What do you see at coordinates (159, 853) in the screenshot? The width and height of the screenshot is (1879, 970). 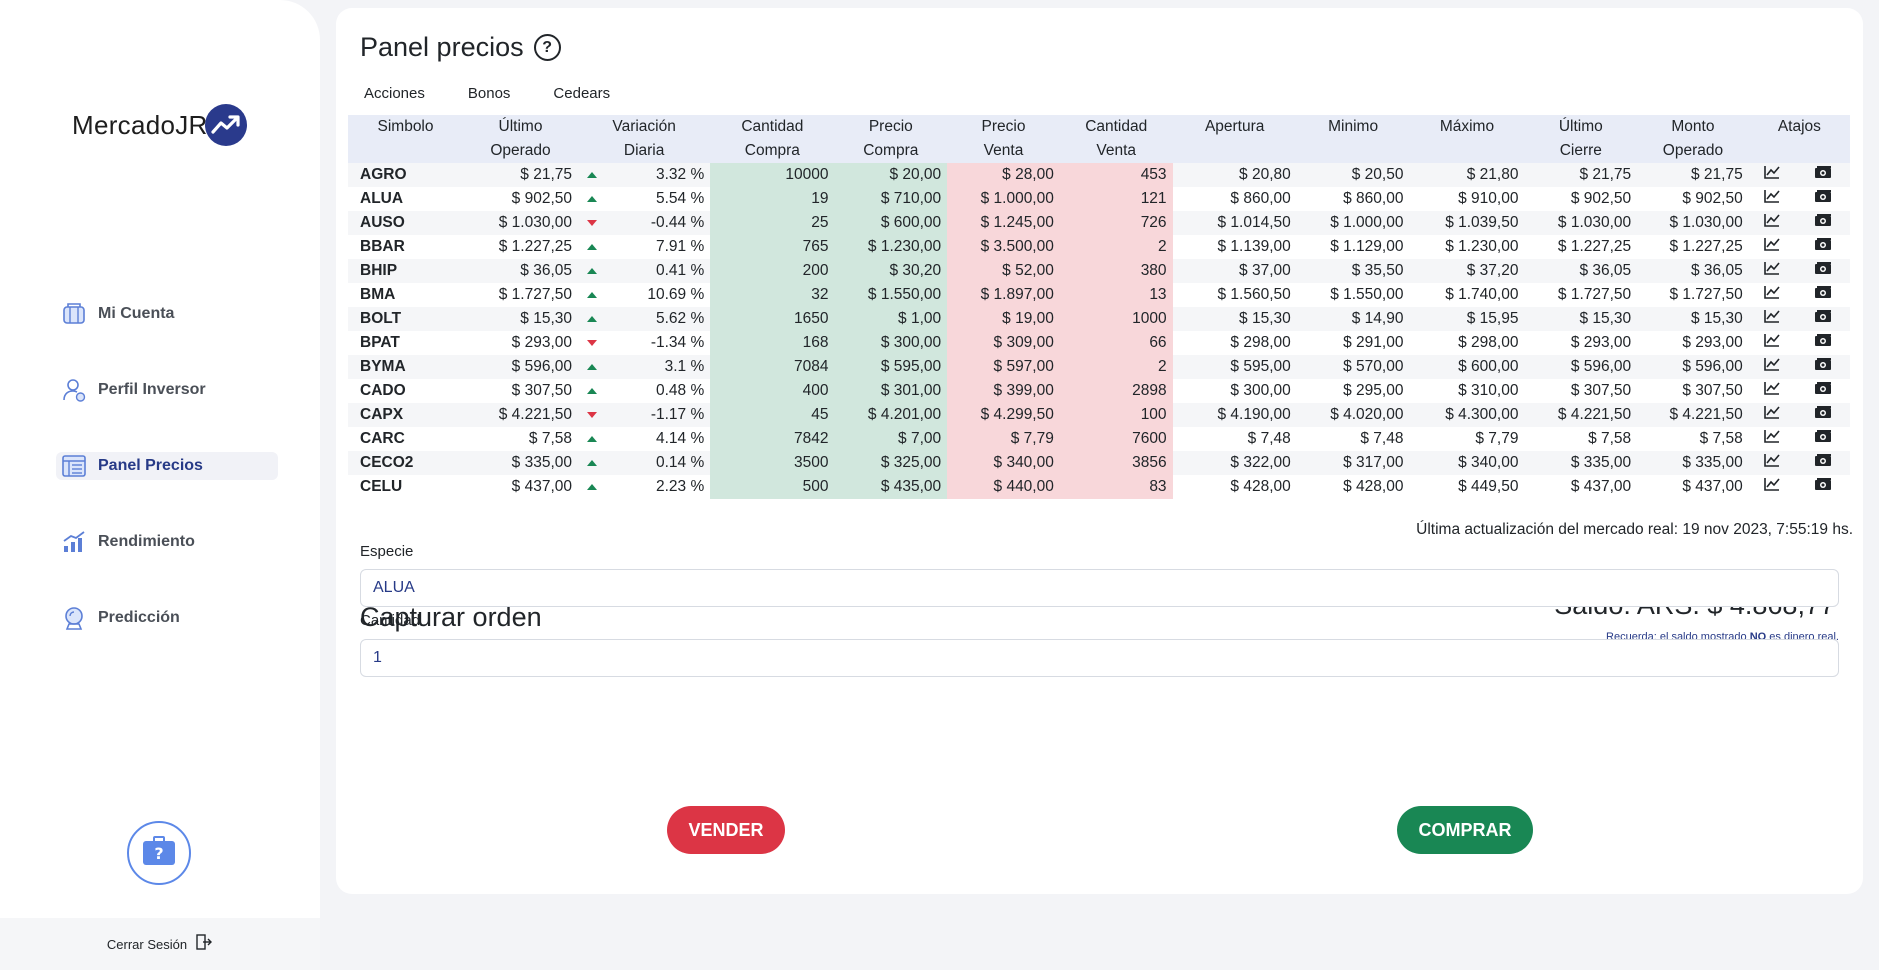 I see `help-button: ?` at bounding box center [159, 853].